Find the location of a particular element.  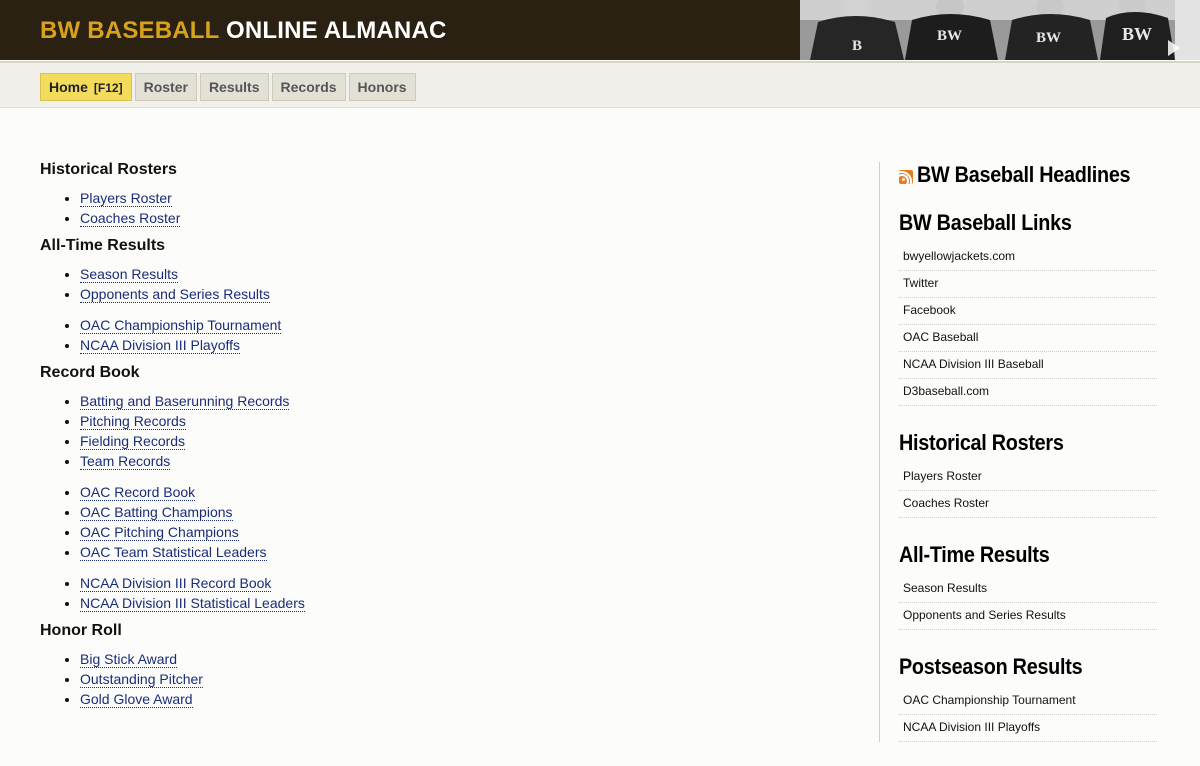

list-item: Gold Glove Award is located at coordinates (440, 699).